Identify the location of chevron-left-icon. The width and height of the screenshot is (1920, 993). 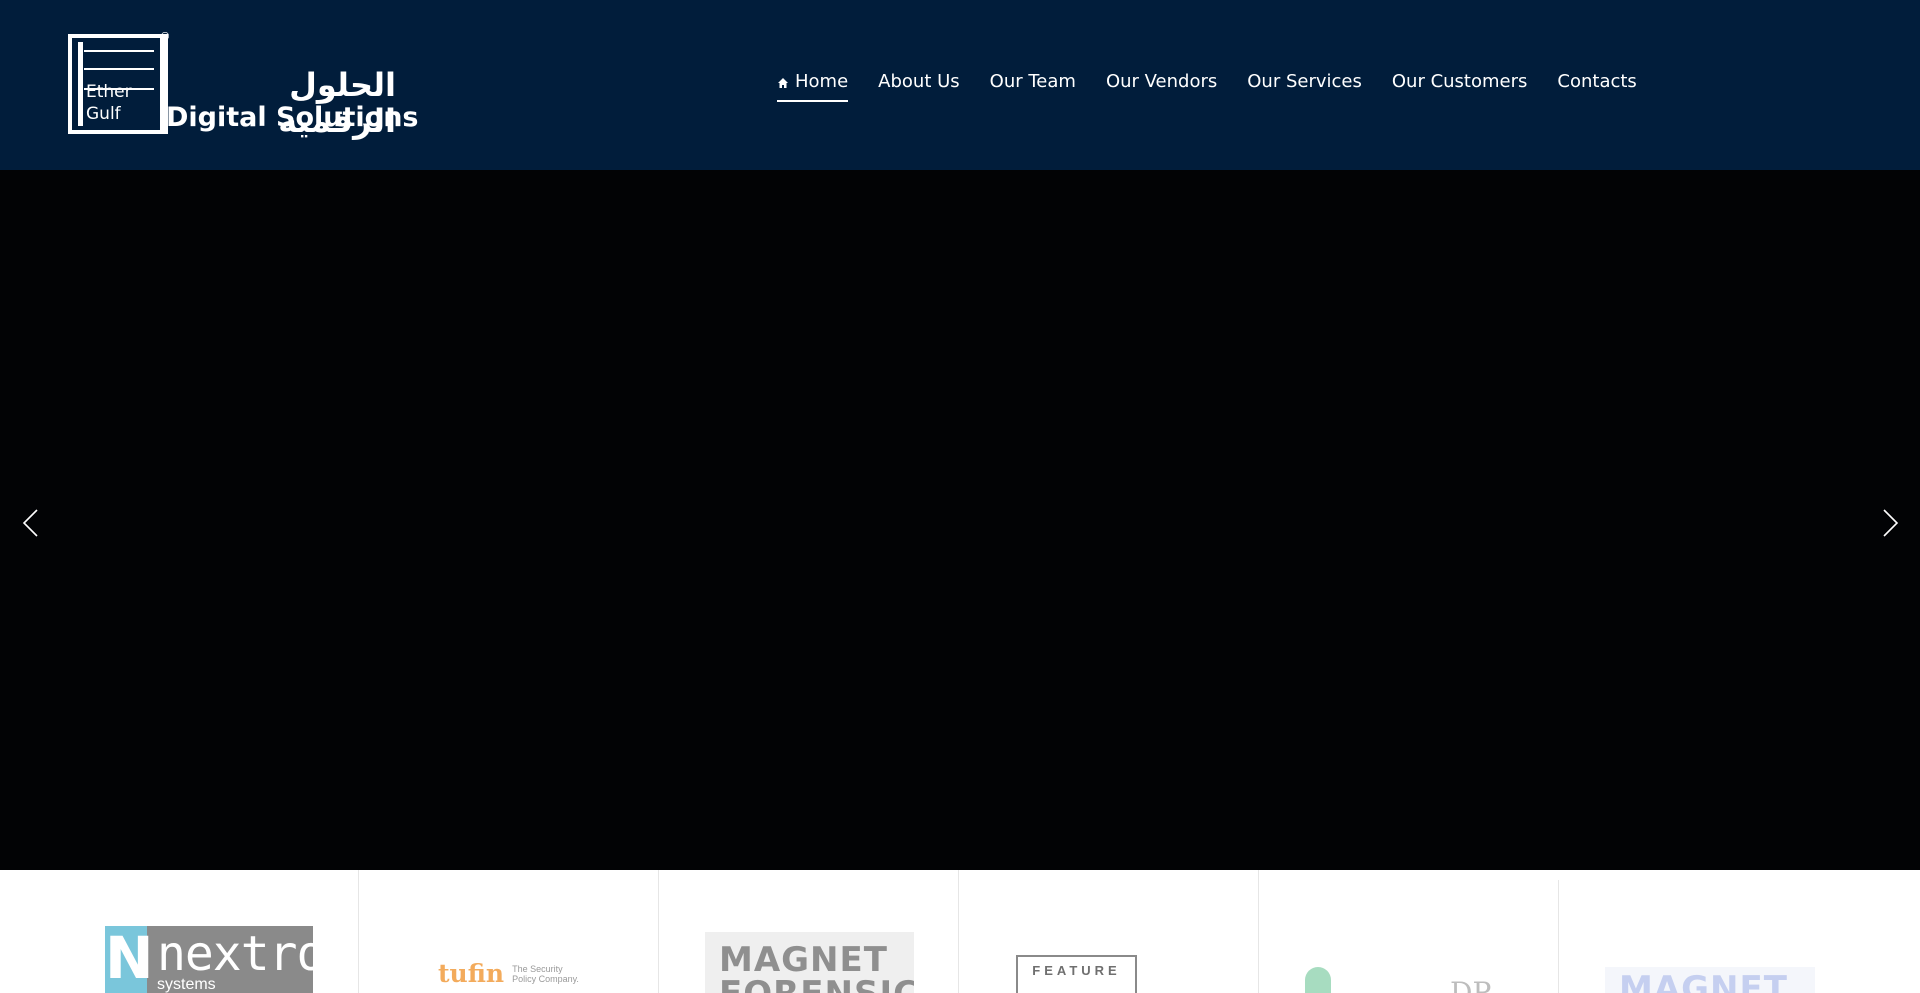
(30, 523).